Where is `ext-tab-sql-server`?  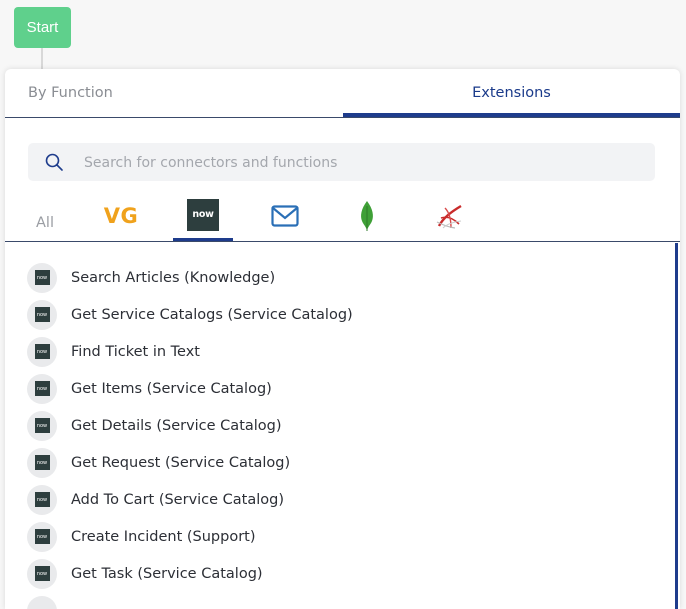 ext-tab-sql-server is located at coordinates (449, 216).